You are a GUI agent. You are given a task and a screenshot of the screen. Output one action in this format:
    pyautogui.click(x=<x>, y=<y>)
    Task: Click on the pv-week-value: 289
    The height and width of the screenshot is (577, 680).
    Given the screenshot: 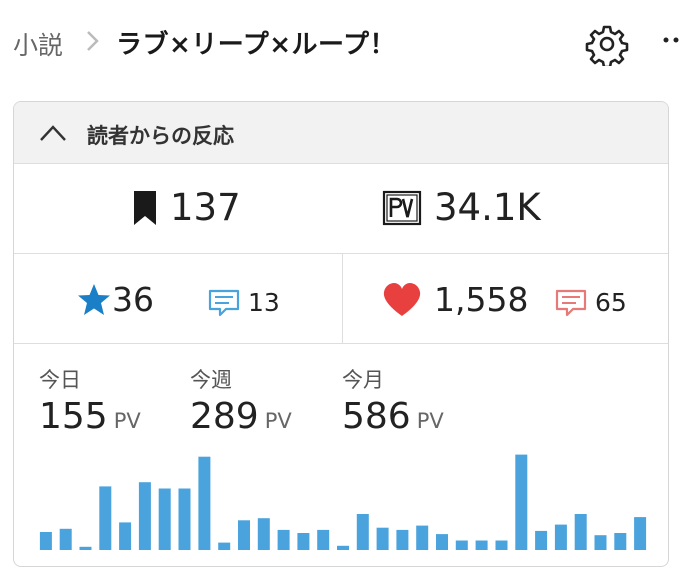 What is the action you would take?
    pyautogui.click(x=224, y=416)
    